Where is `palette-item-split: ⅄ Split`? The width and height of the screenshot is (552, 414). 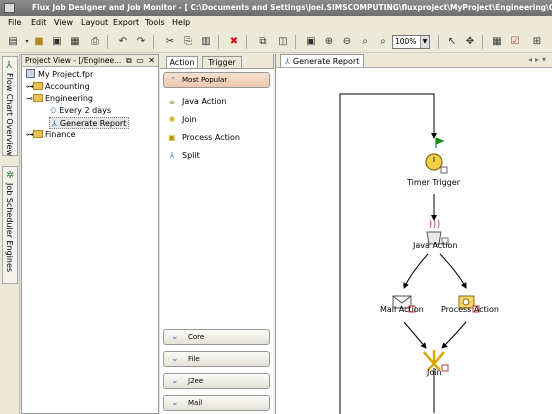
palette-item-split: ⅄ Split is located at coordinates (183, 156).